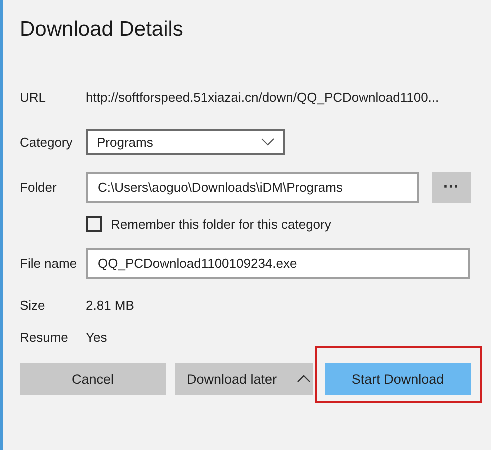  Describe the element at coordinates (110, 305) in the screenshot. I see `size-value: 2.81 MB` at that location.